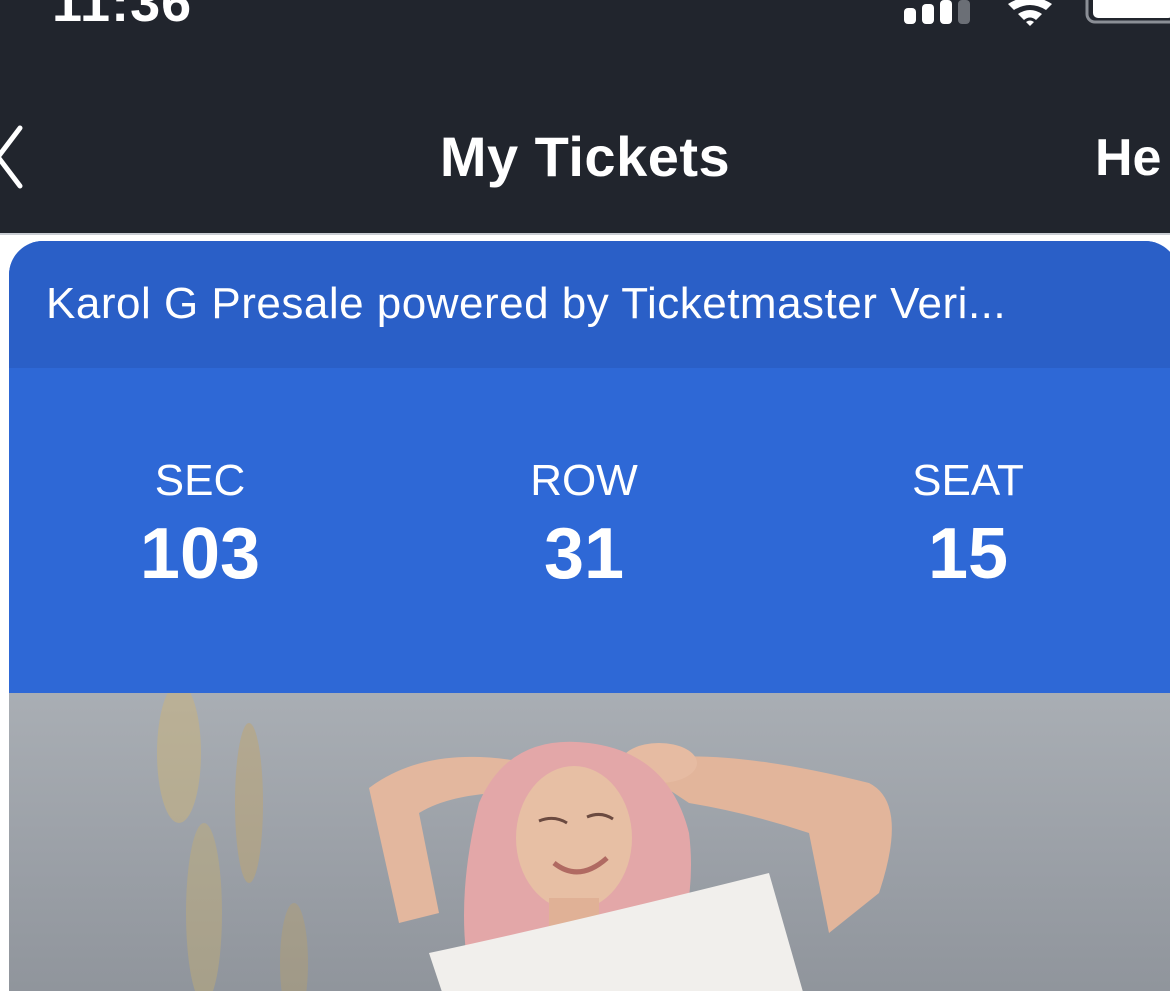 This screenshot has height=991, width=1170. Describe the element at coordinates (200, 480) in the screenshot. I see `section-label: SEC` at that location.